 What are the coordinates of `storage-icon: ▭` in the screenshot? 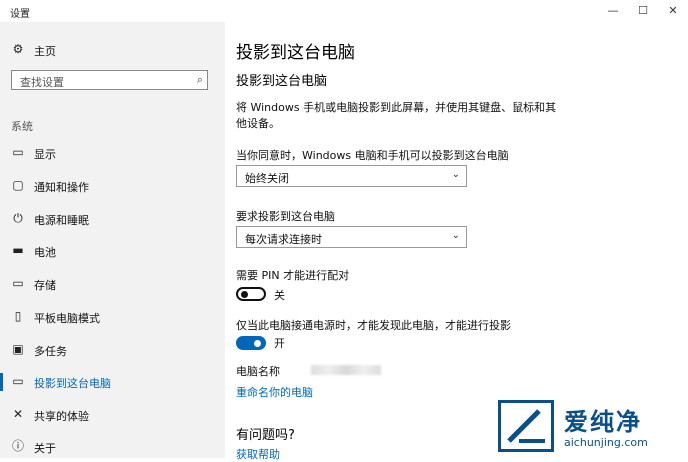 It's located at (18, 283).